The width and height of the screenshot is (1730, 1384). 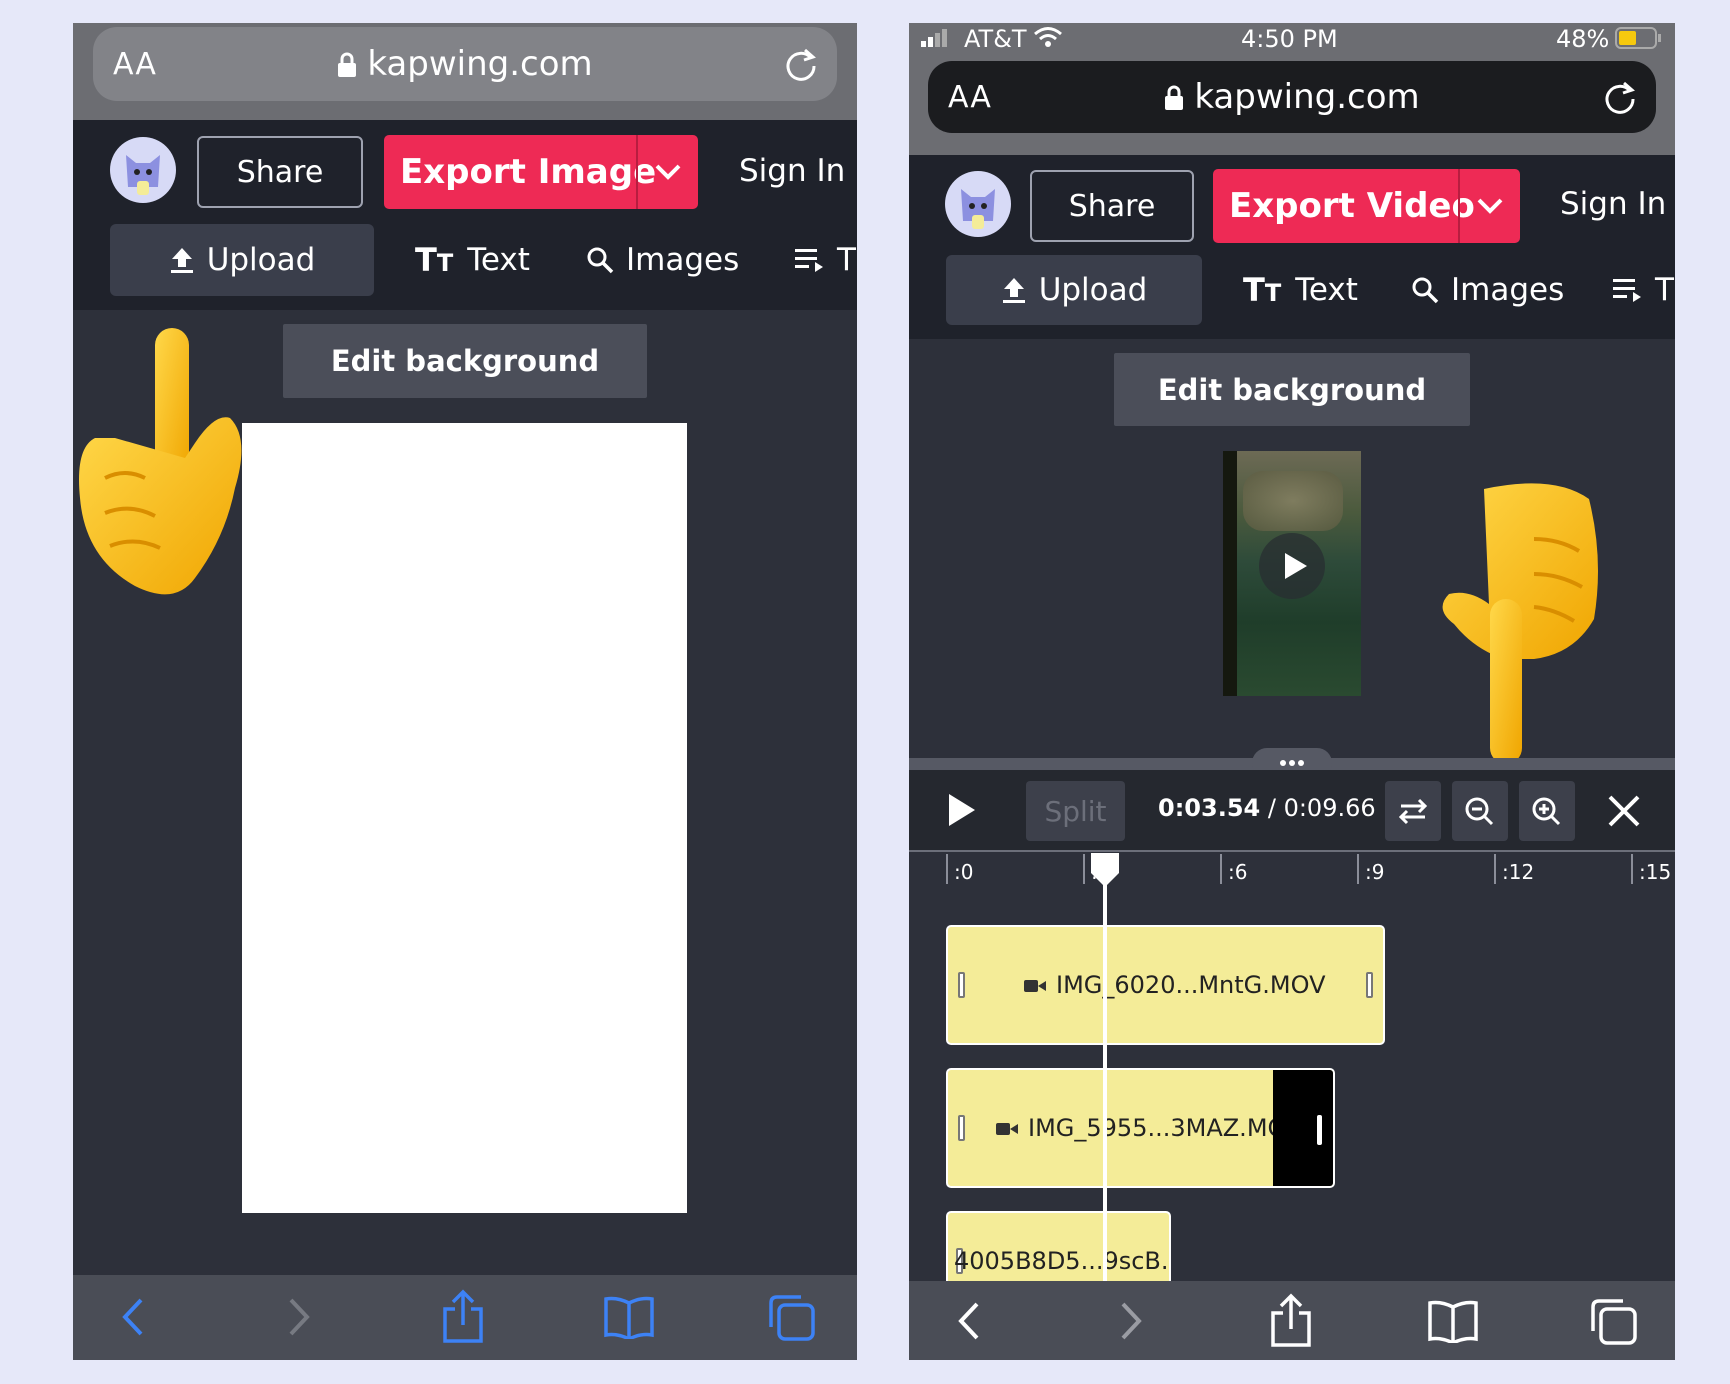 I want to click on status-time: 4:50 PM, so click(x=1289, y=39).